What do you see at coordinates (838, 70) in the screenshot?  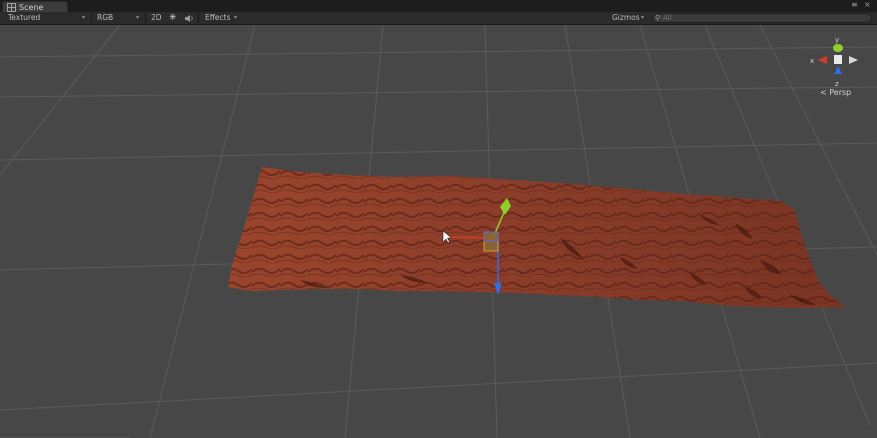 I see `z-cone-icon` at bounding box center [838, 70].